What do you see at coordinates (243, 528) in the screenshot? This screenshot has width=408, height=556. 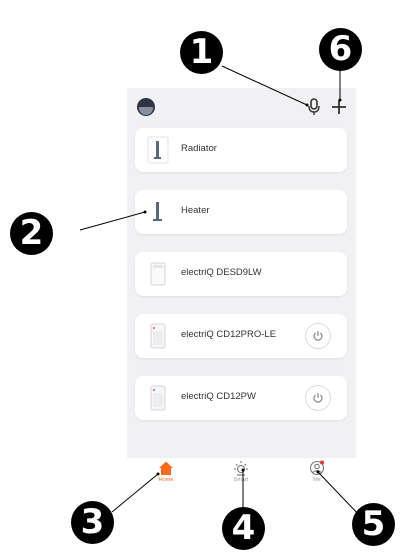 I see `callout-badge-4: 4` at bounding box center [243, 528].